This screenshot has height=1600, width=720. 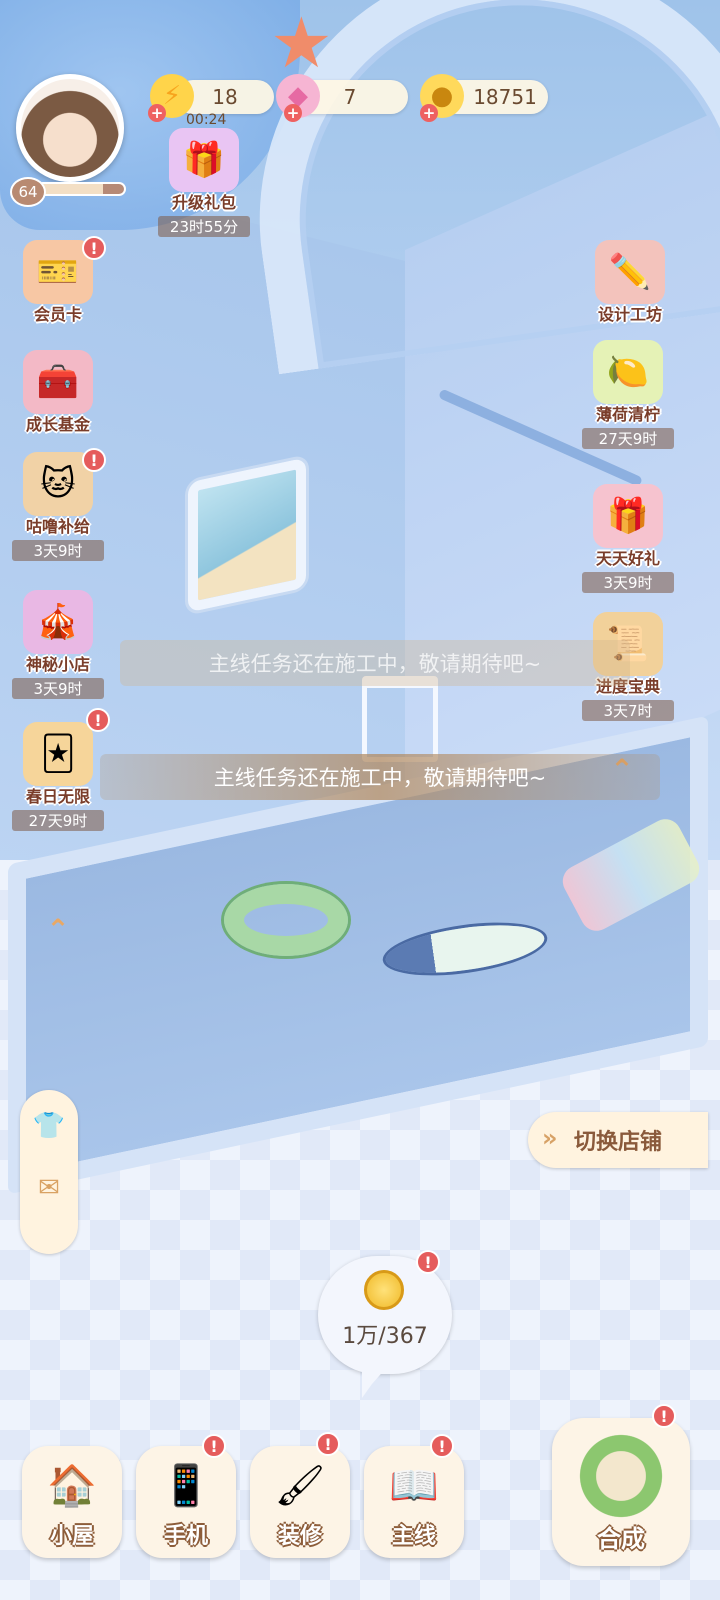 I want to click on nav-decorate-label: 装修, so click(x=299, y=1536).